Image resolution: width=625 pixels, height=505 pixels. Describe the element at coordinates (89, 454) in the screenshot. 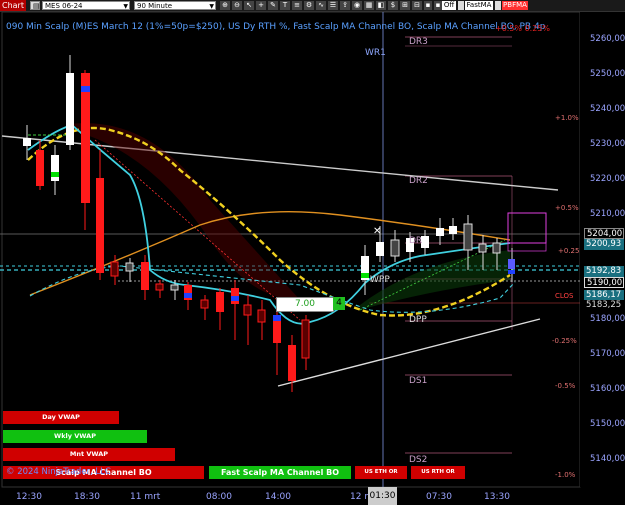

I see `mnt-vwap-button: Mnt VWAP` at that location.